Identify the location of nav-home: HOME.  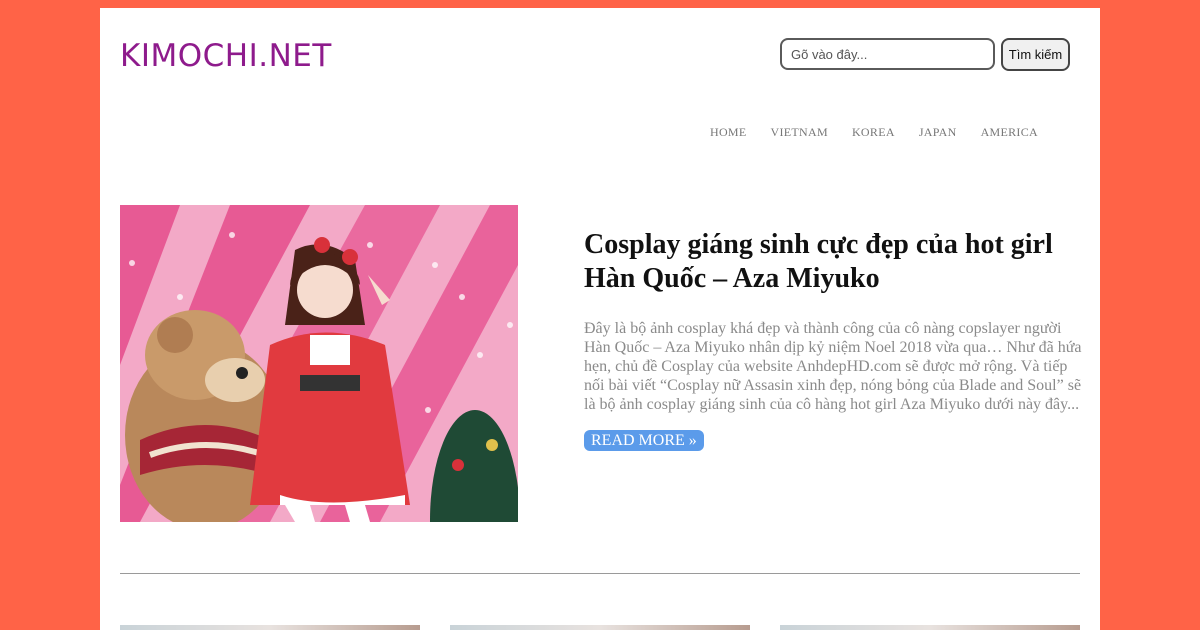
(728, 132).